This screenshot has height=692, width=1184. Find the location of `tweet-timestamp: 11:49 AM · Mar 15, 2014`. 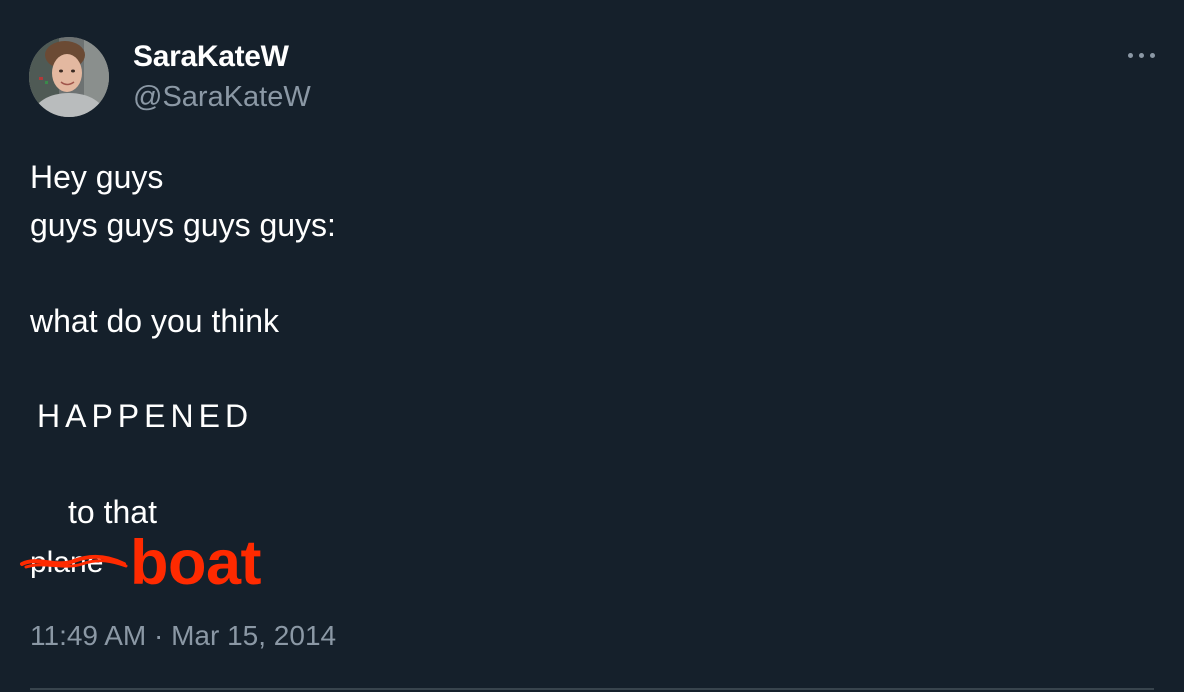

tweet-timestamp: 11:49 AM · Mar 15, 2014 is located at coordinates (183, 636).